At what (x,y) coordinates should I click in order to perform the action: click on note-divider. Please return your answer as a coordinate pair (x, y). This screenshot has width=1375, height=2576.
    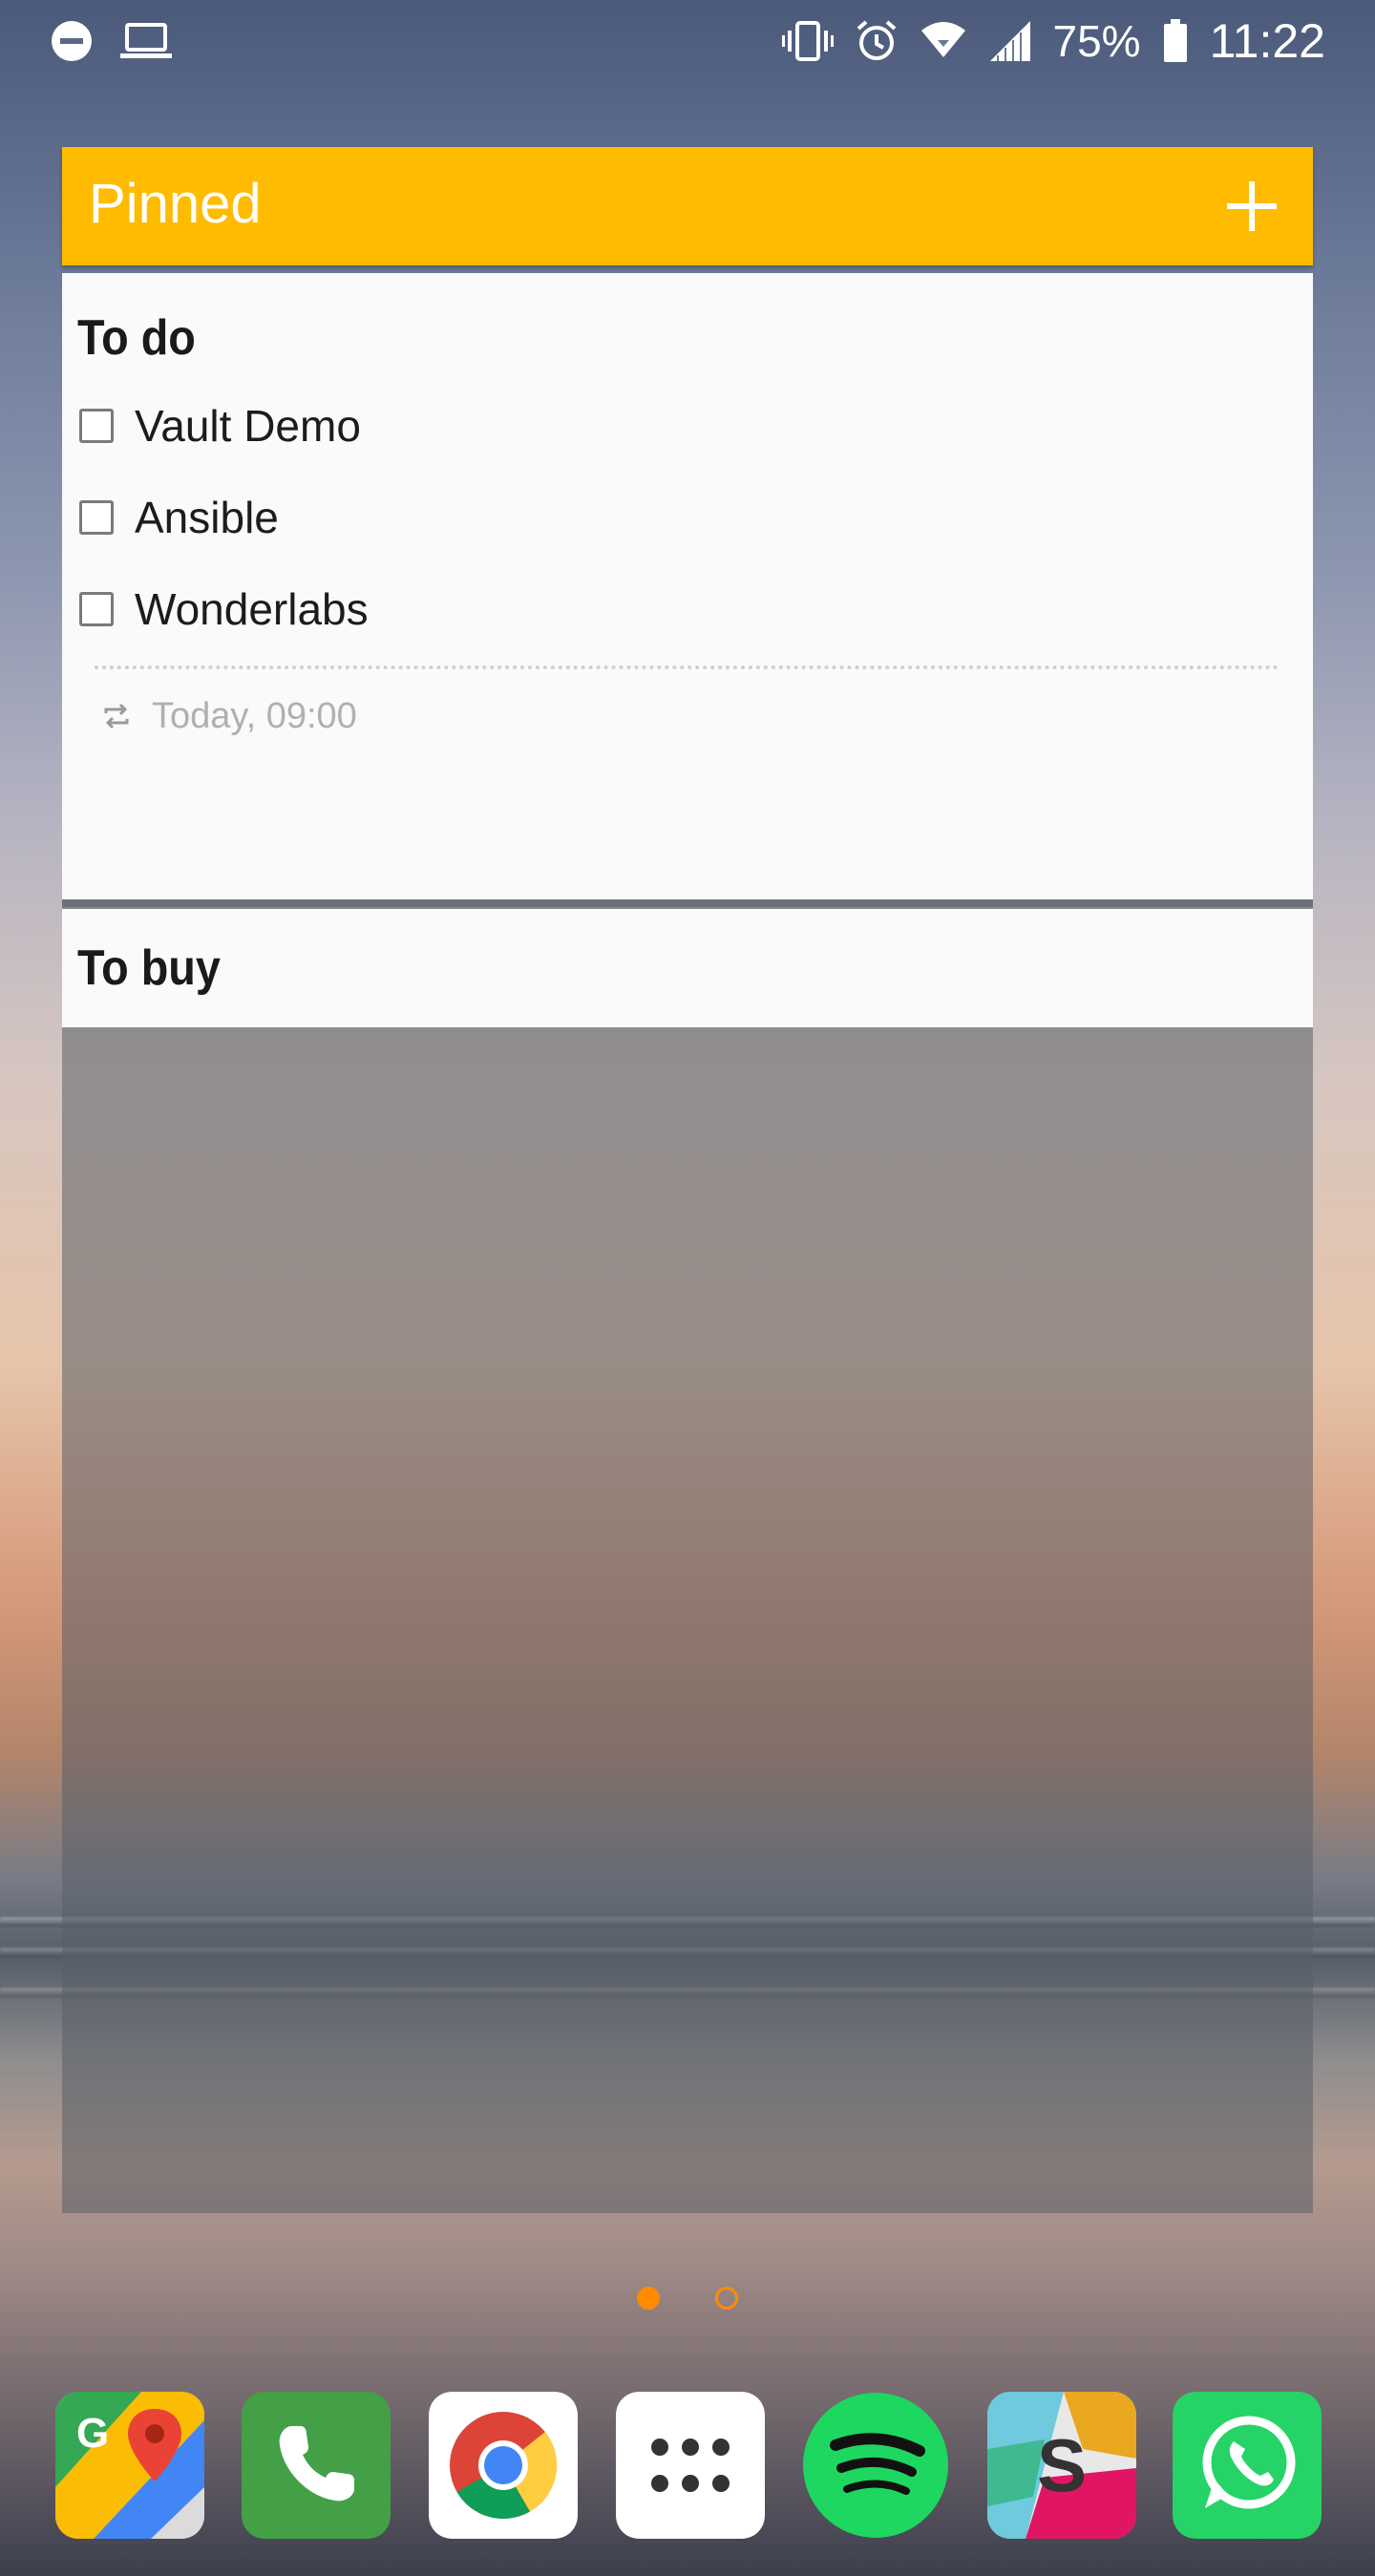
    Looking at the image, I should click on (687, 903).